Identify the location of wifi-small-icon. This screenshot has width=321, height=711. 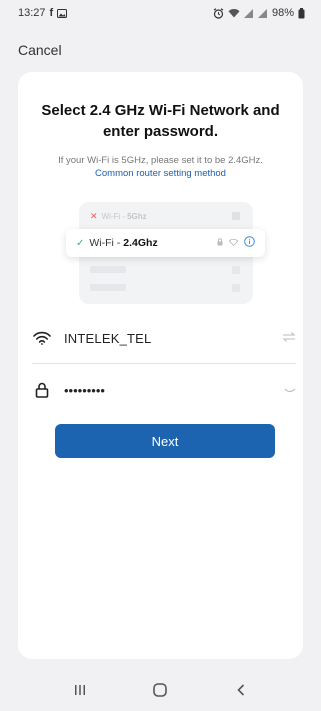
(233, 243).